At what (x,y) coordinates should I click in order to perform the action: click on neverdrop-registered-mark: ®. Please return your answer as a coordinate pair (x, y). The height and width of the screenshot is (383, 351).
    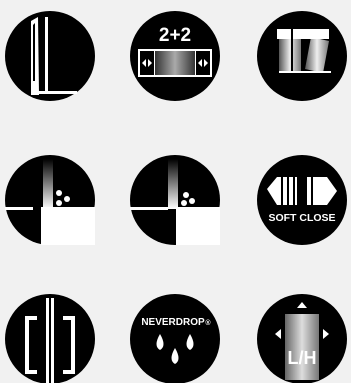
    Looking at the image, I should click on (208, 323).